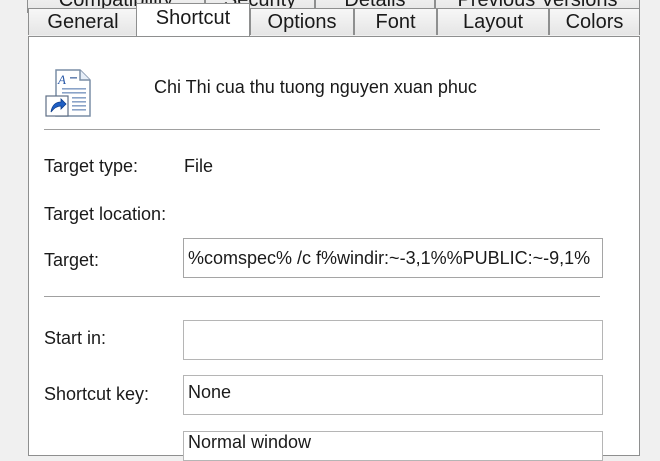 Image resolution: width=660 pixels, height=461 pixels. What do you see at coordinates (72, 260) in the screenshot?
I see `target-label: Target:` at bounding box center [72, 260].